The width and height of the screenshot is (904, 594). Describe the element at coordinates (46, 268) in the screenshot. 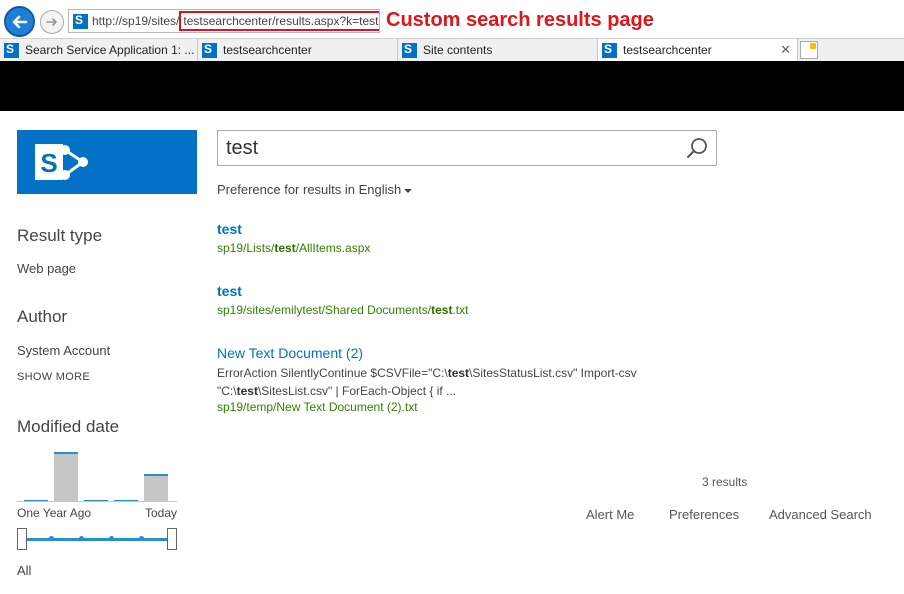

I see `refiner-item-web-page: Web page` at that location.